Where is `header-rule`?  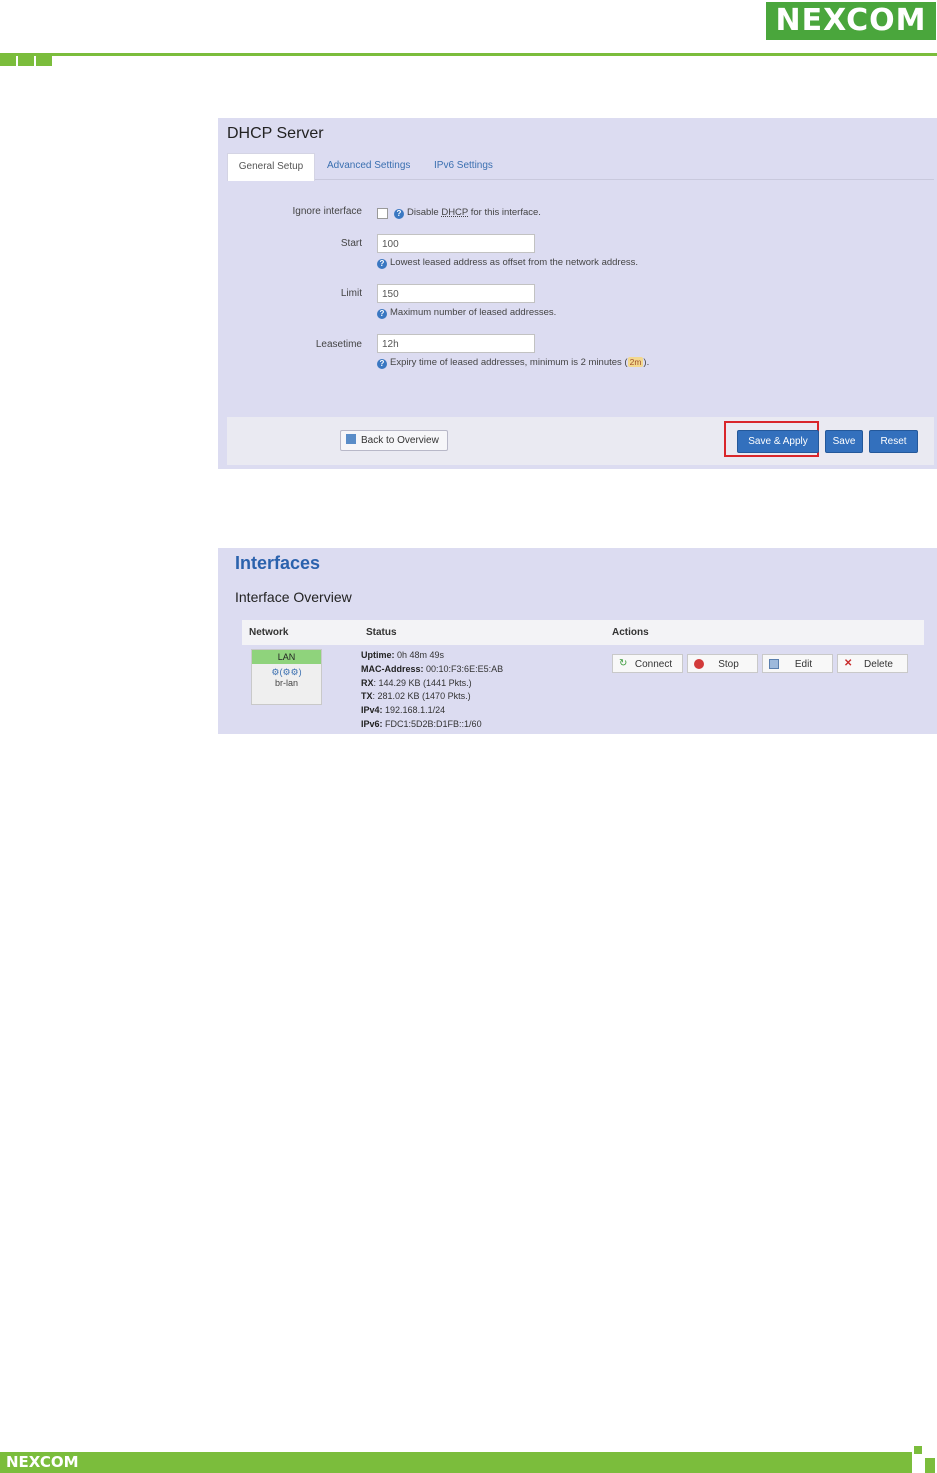 header-rule is located at coordinates (468, 54).